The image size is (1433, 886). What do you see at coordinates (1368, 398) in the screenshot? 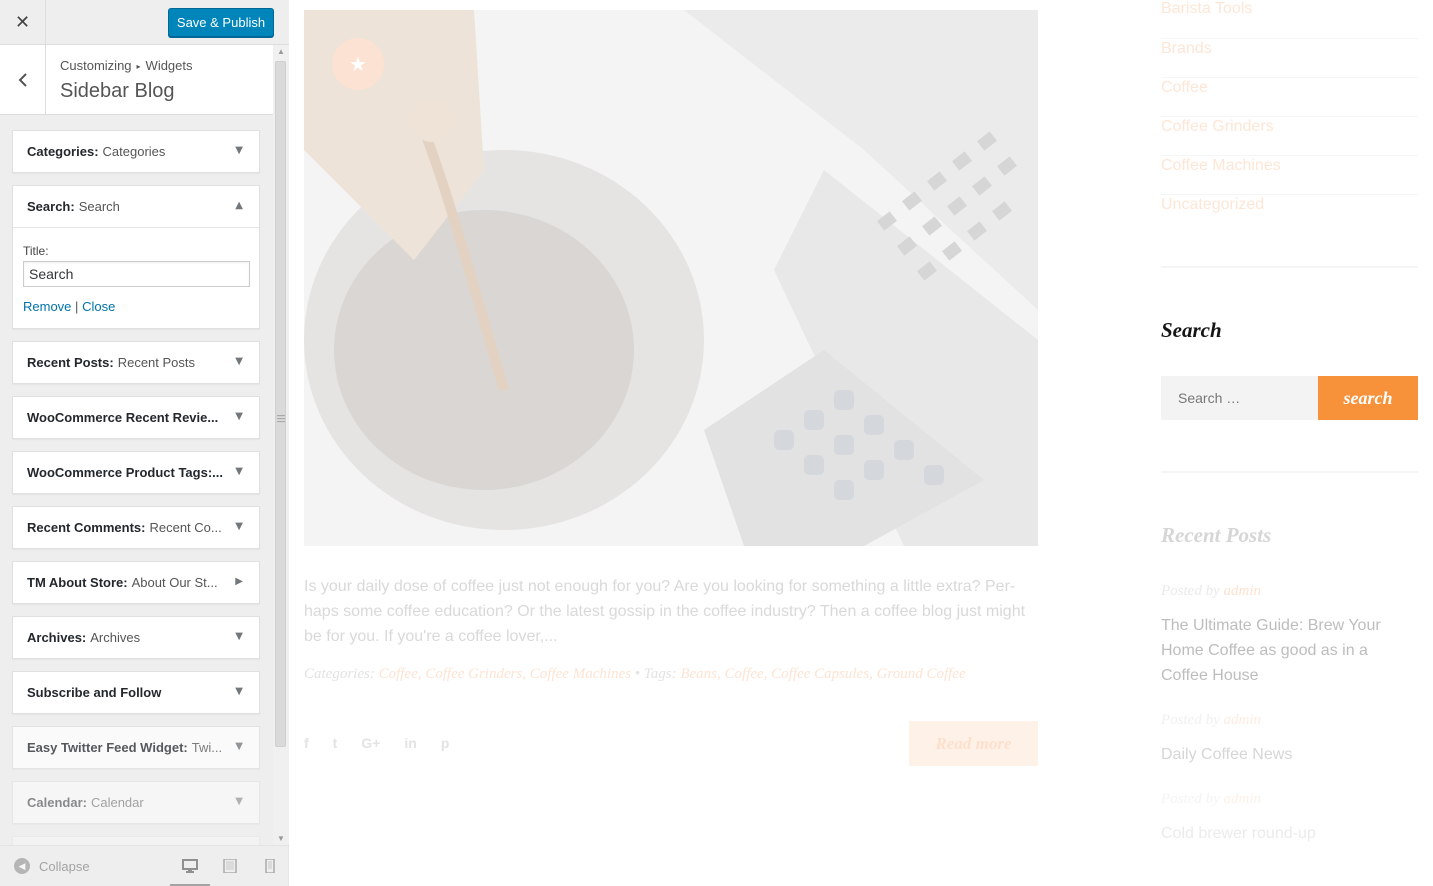
I see `search-button: search` at bounding box center [1368, 398].